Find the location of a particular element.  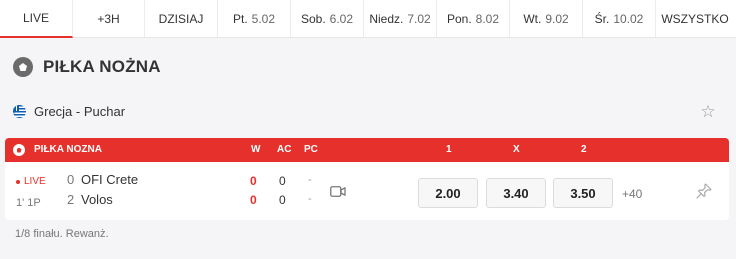

live-indicator: LIVE is located at coordinates (31, 181).